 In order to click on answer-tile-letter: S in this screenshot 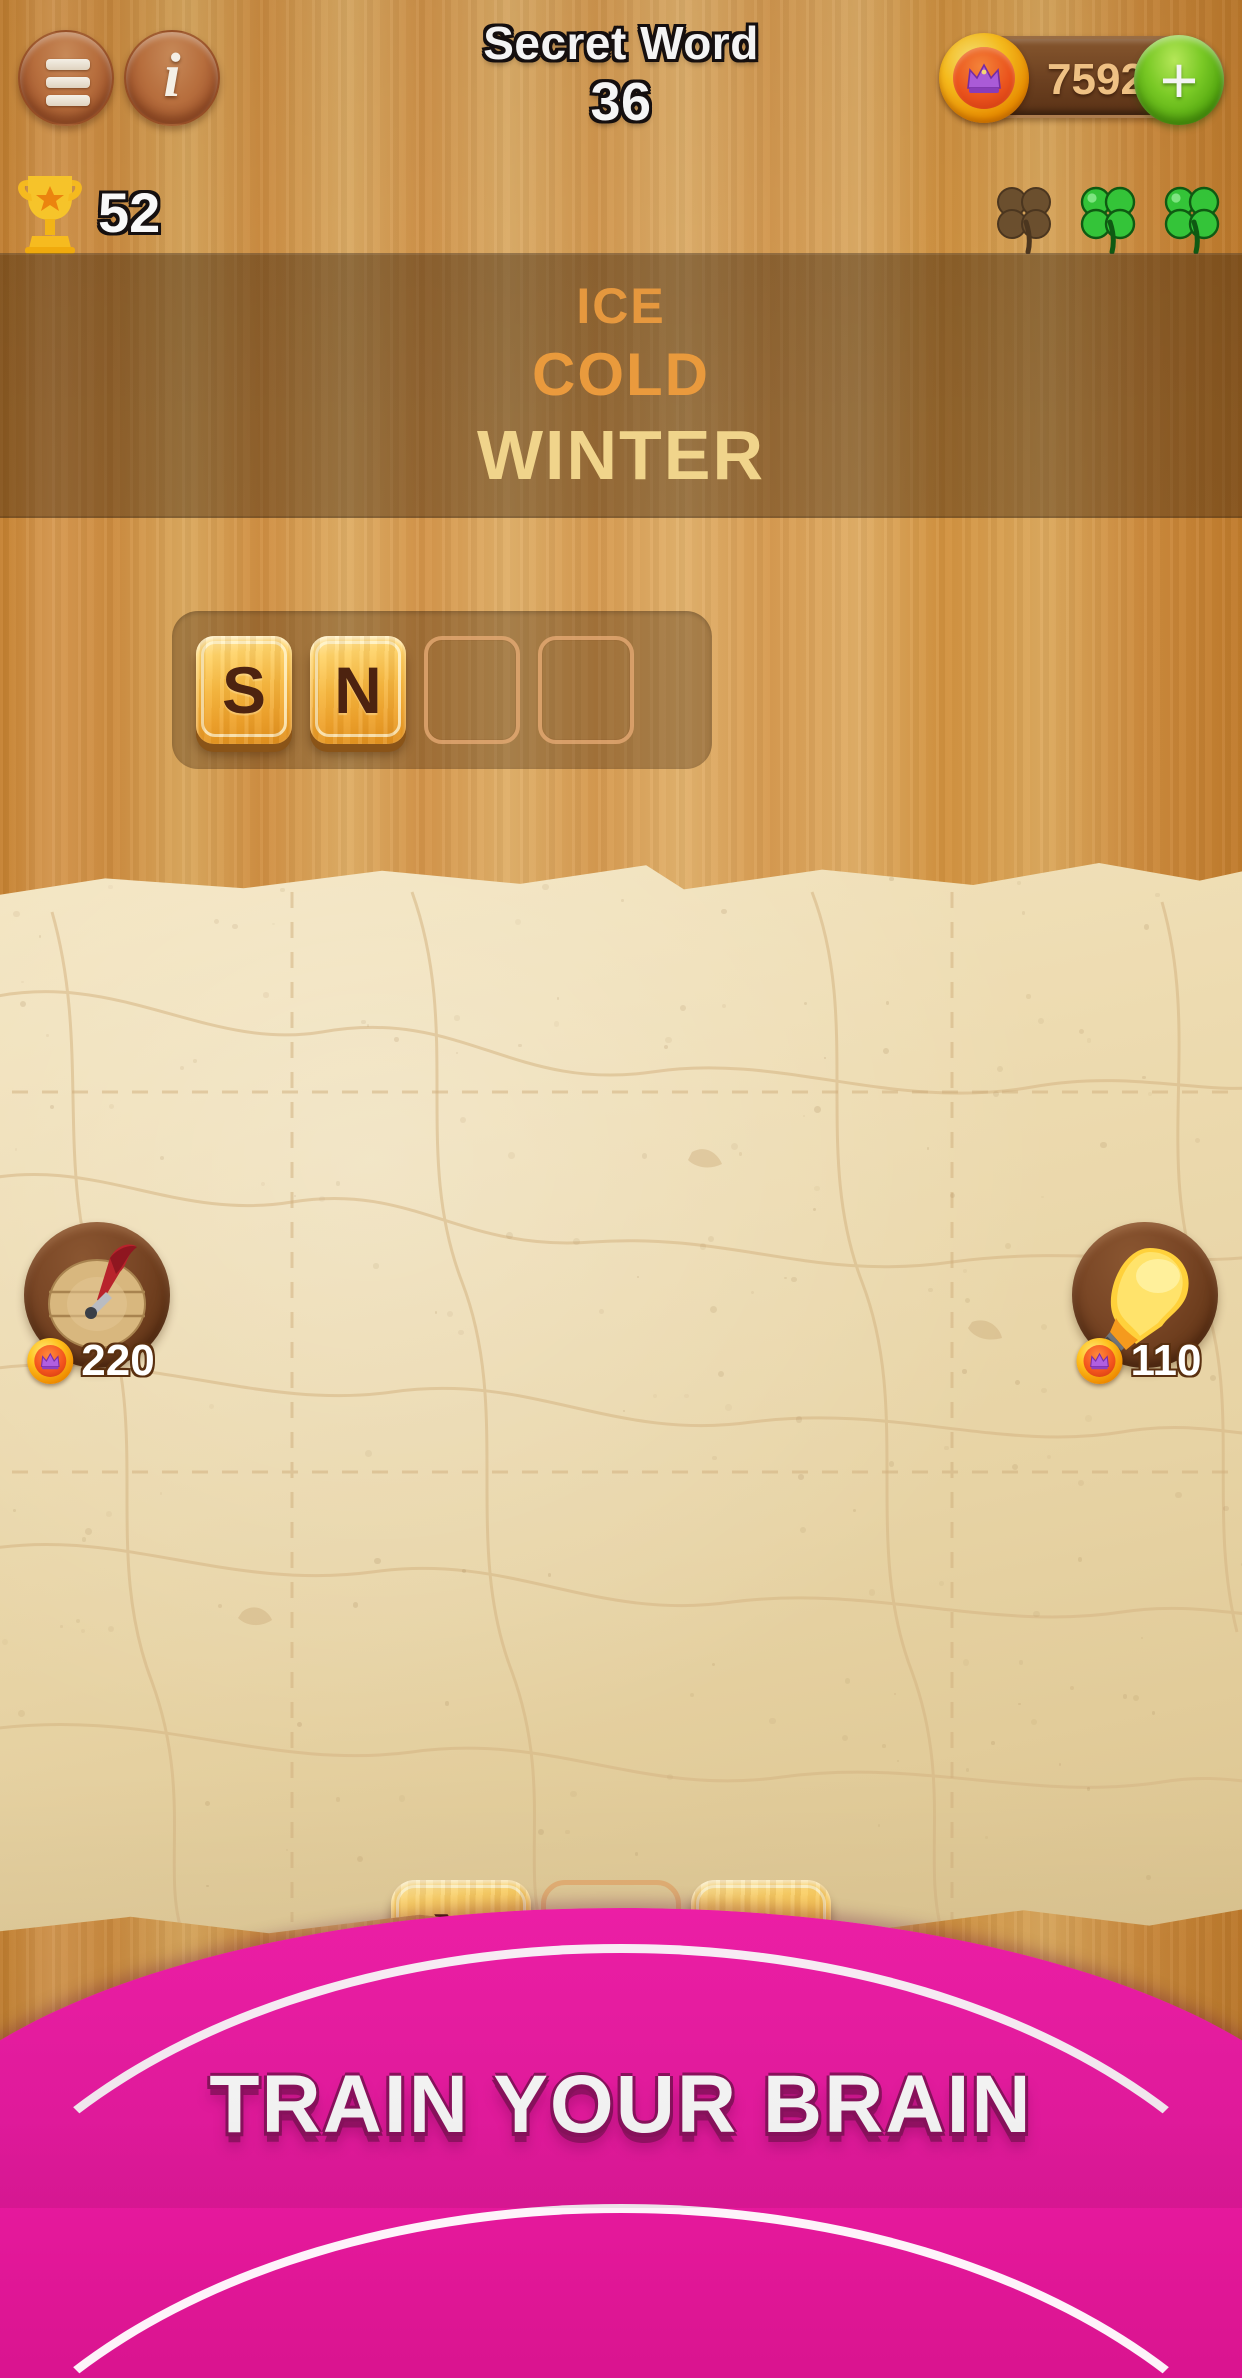, I will do `click(244, 690)`.